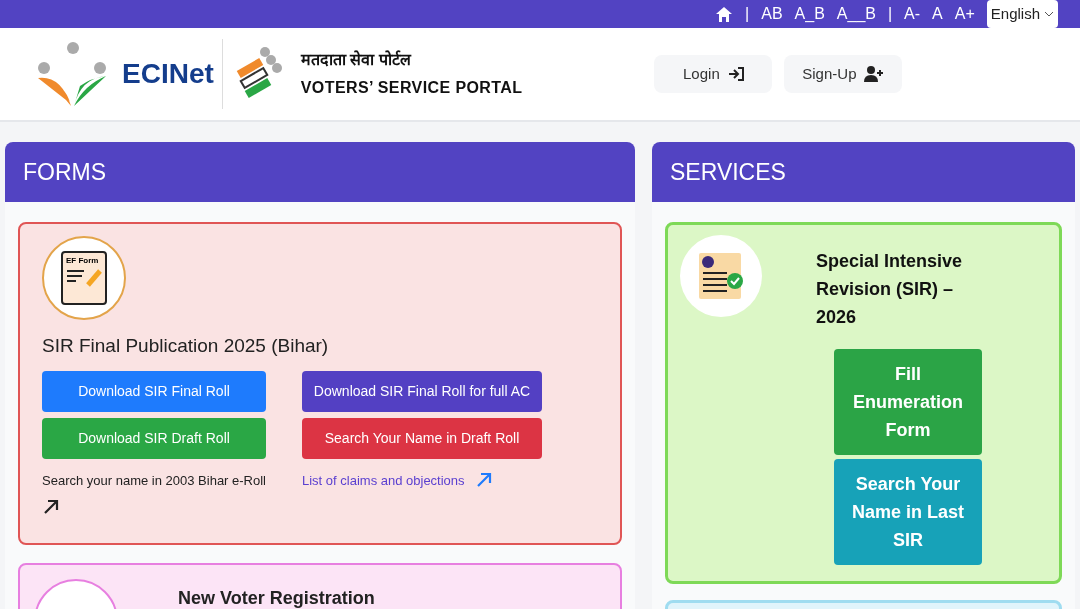  What do you see at coordinates (843, 74) in the screenshot?
I see `sign-up-button: Sign-Up` at bounding box center [843, 74].